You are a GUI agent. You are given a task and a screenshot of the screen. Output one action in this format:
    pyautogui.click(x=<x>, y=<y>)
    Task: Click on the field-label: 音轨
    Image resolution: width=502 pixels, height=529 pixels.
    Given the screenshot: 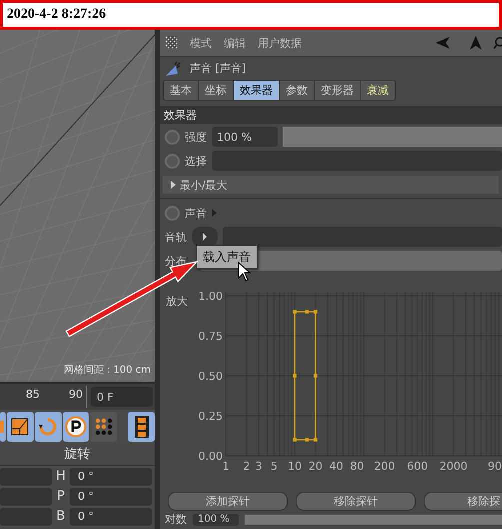 What is the action you would take?
    pyautogui.click(x=176, y=237)
    